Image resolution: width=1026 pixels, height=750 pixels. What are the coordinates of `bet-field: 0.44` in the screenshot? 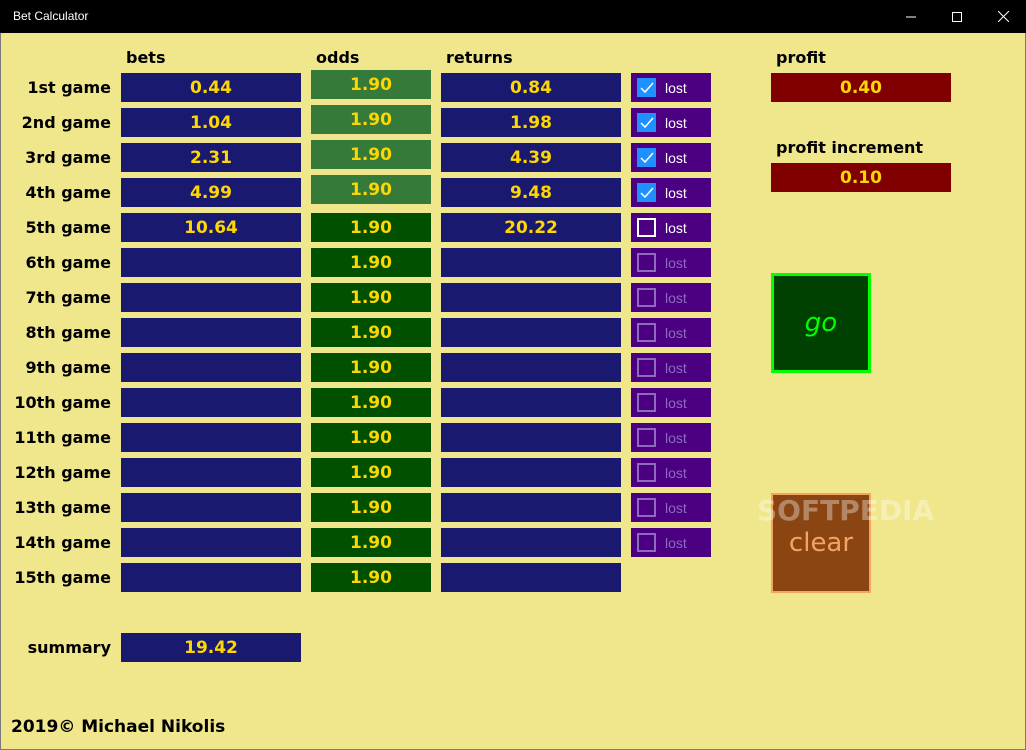 It's located at (211, 87).